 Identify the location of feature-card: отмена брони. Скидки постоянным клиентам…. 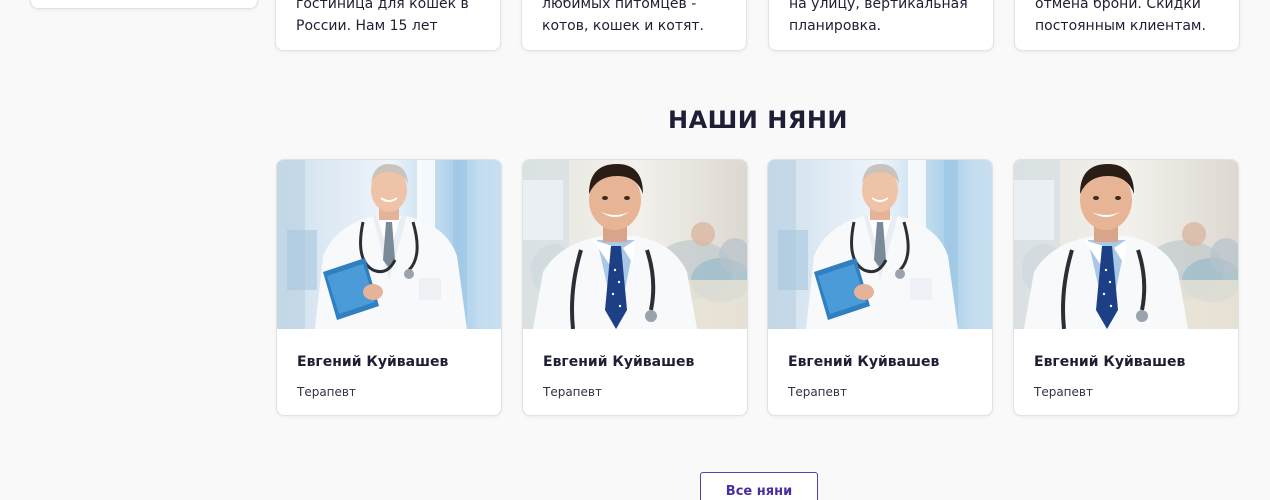
(1127, 25).